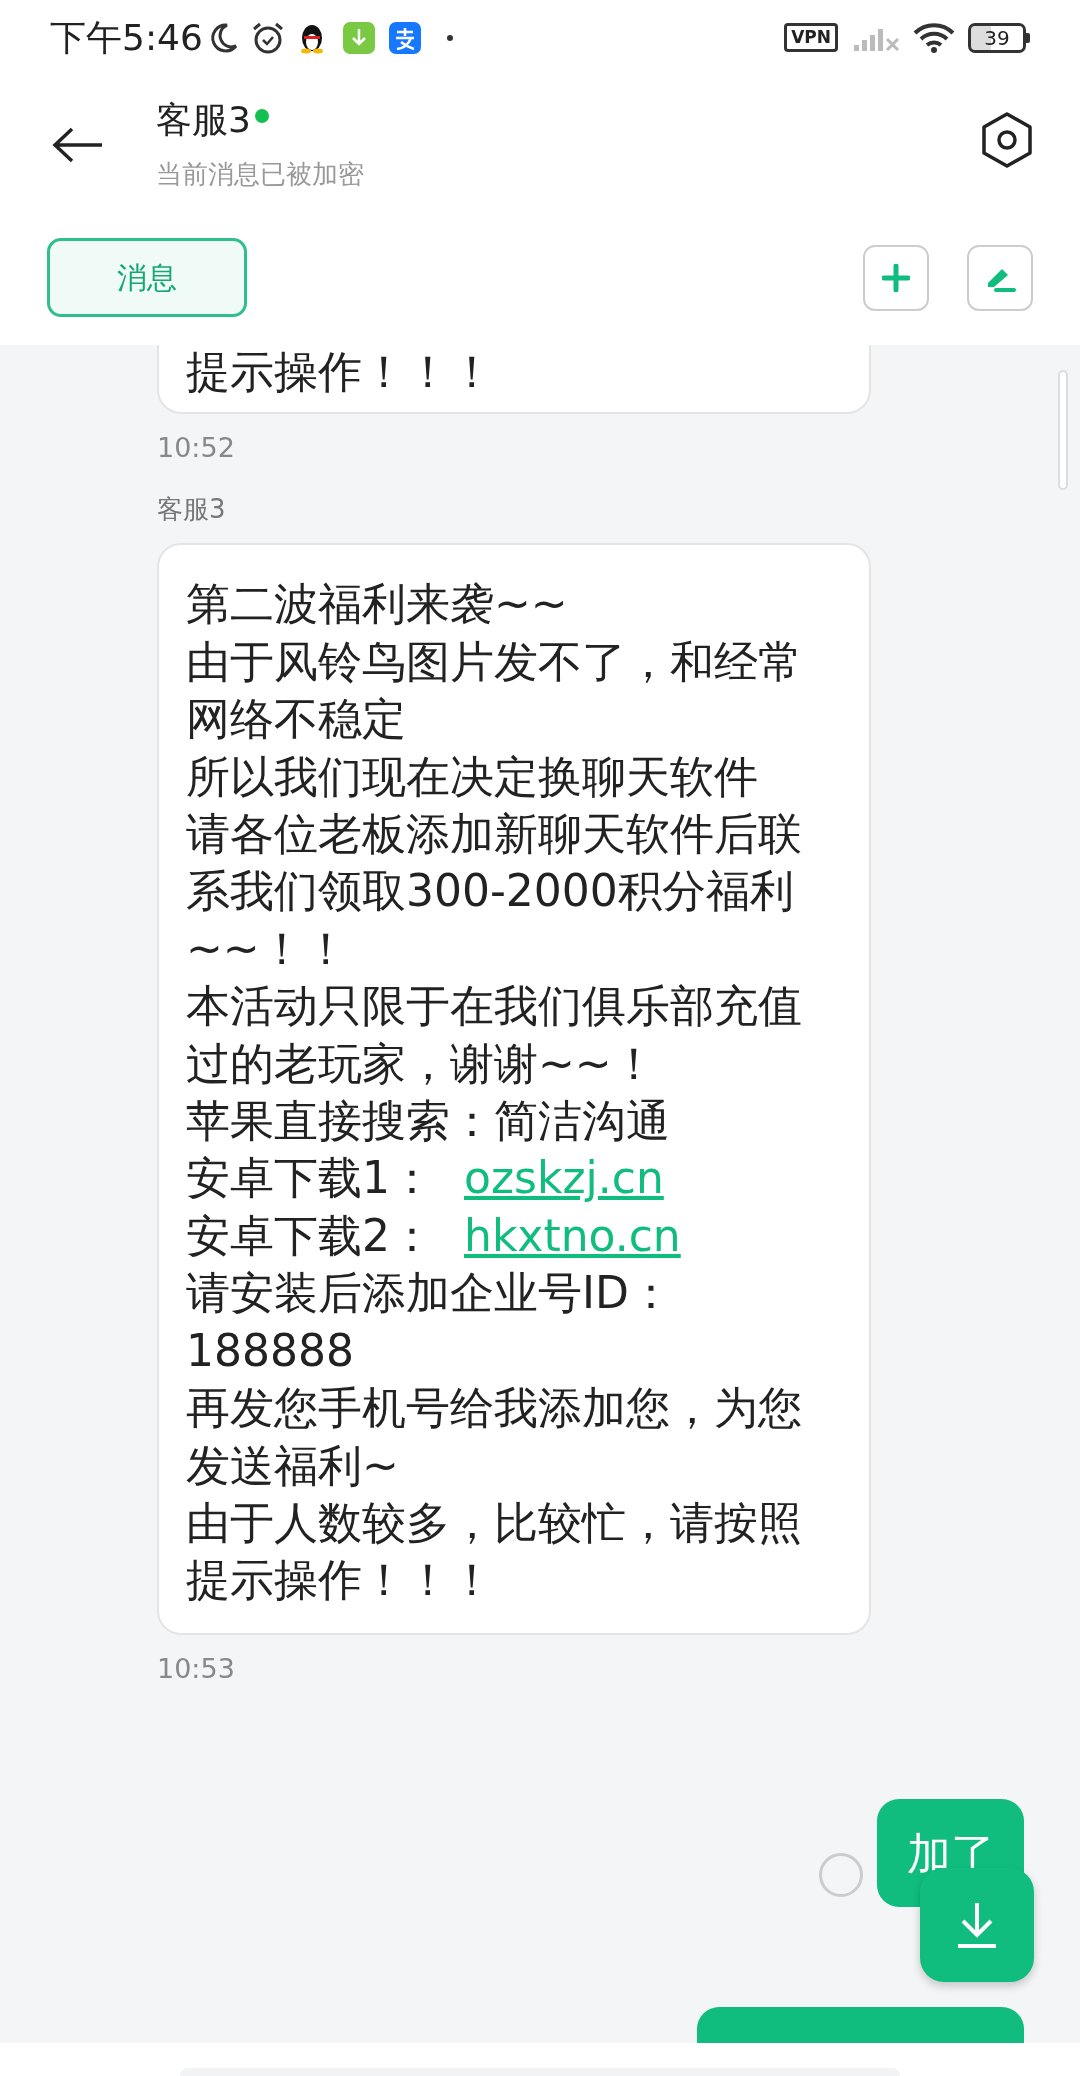 The image size is (1080, 2076). I want to click on message-time: 10:52, so click(196, 448).